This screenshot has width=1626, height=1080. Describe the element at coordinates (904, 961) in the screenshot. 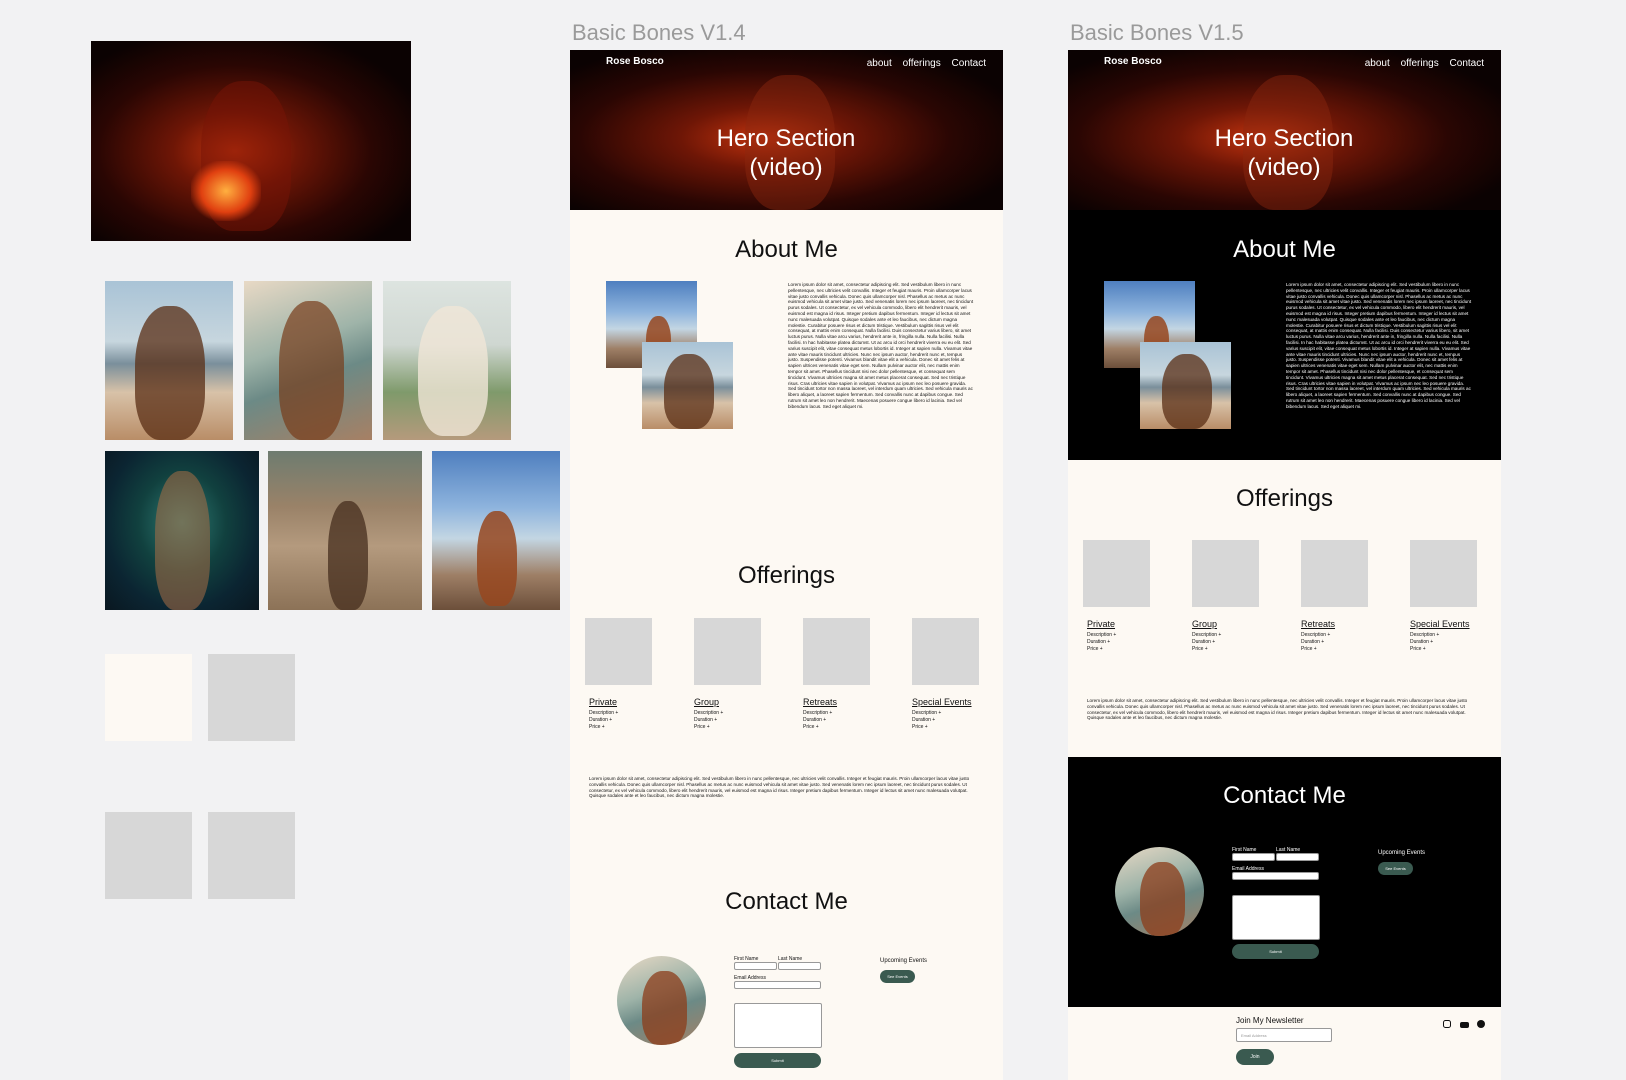

I see `upcoming-events-label: Upcoming Events` at that location.